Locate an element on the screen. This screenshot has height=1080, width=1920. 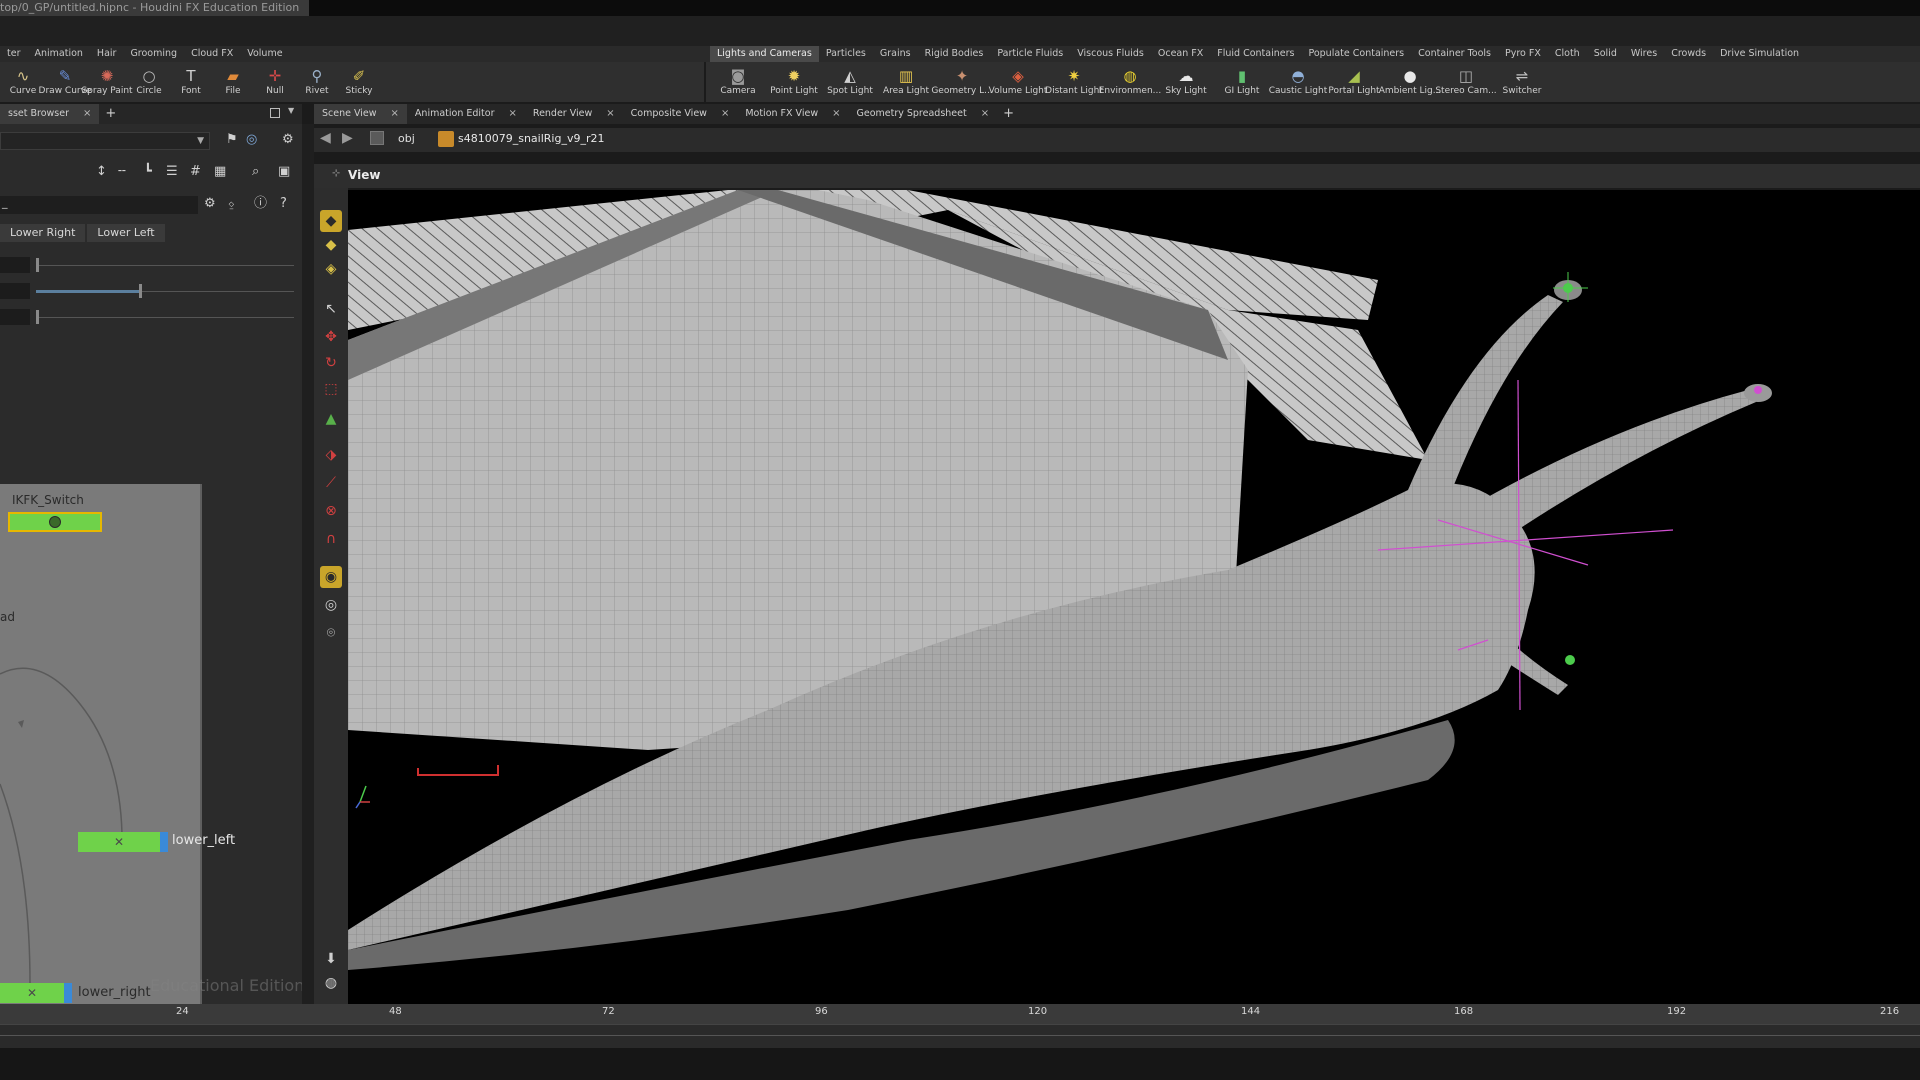
tool-spot-light: ◭ Spot Light is located at coordinates (850, 81).